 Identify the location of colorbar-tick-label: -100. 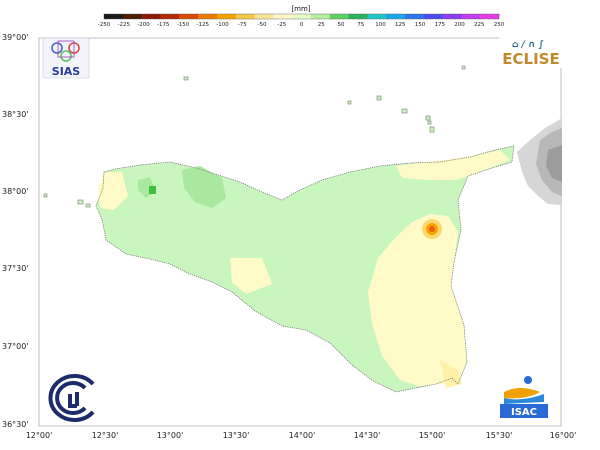
(222, 25).